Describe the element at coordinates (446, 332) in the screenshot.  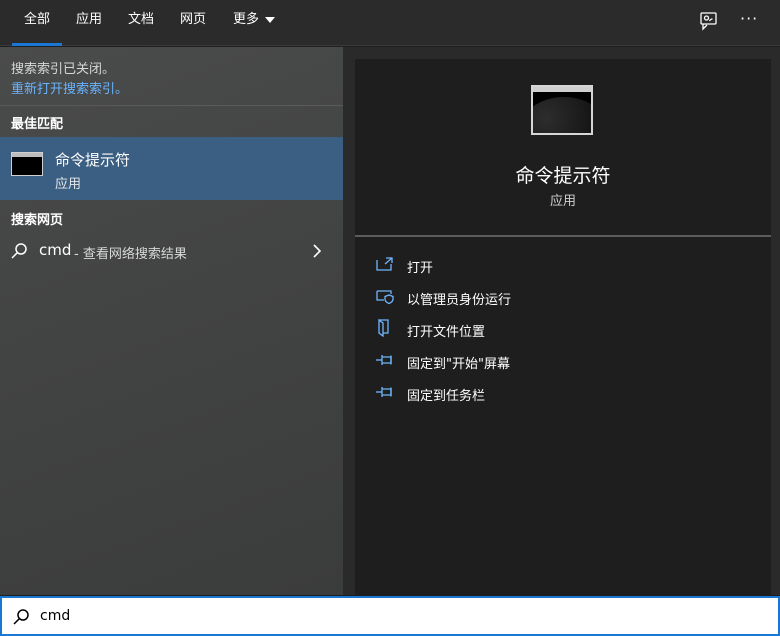
I see `action-open-file-location-label: 打开文件位置` at that location.